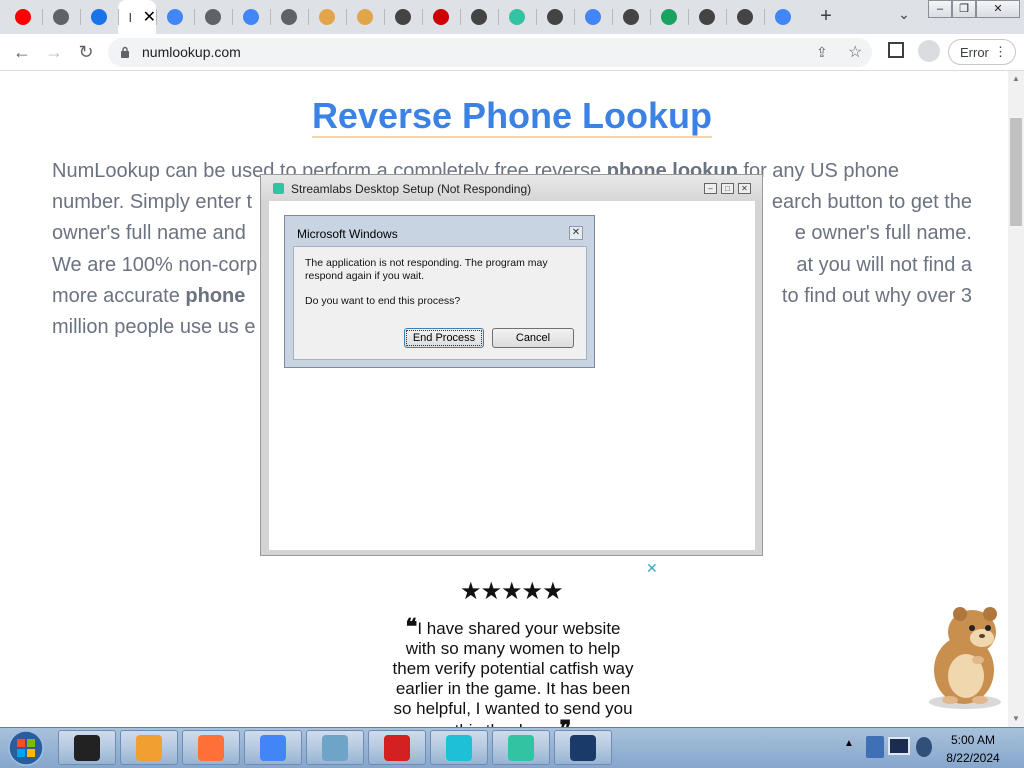 The height and width of the screenshot is (768, 1024). I want to click on hamster-mascot-icon, so click(965, 655).